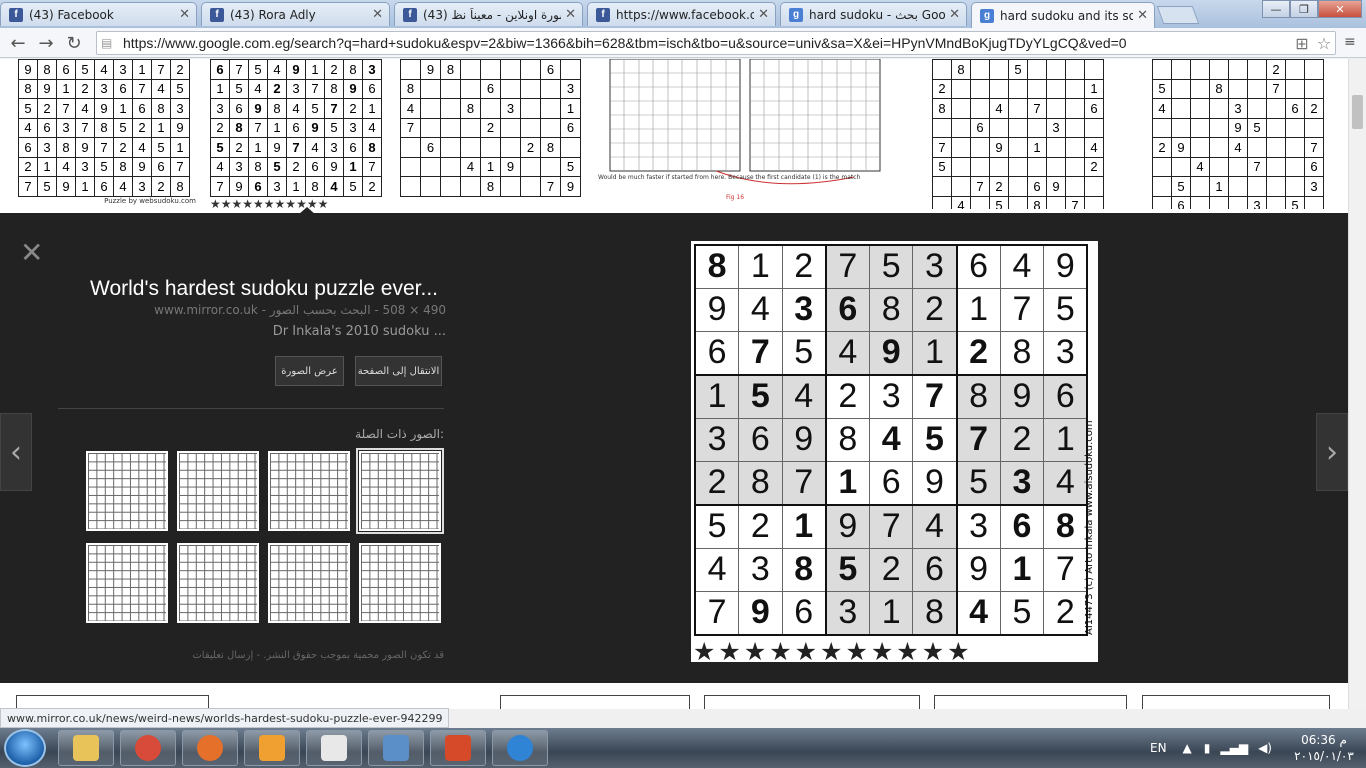 Image resolution: width=1366 pixels, height=768 pixels. Describe the element at coordinates (873, 14) in the screenshot. I see `browser-tab: g hard sudoku - بحث Google✕` at that location.